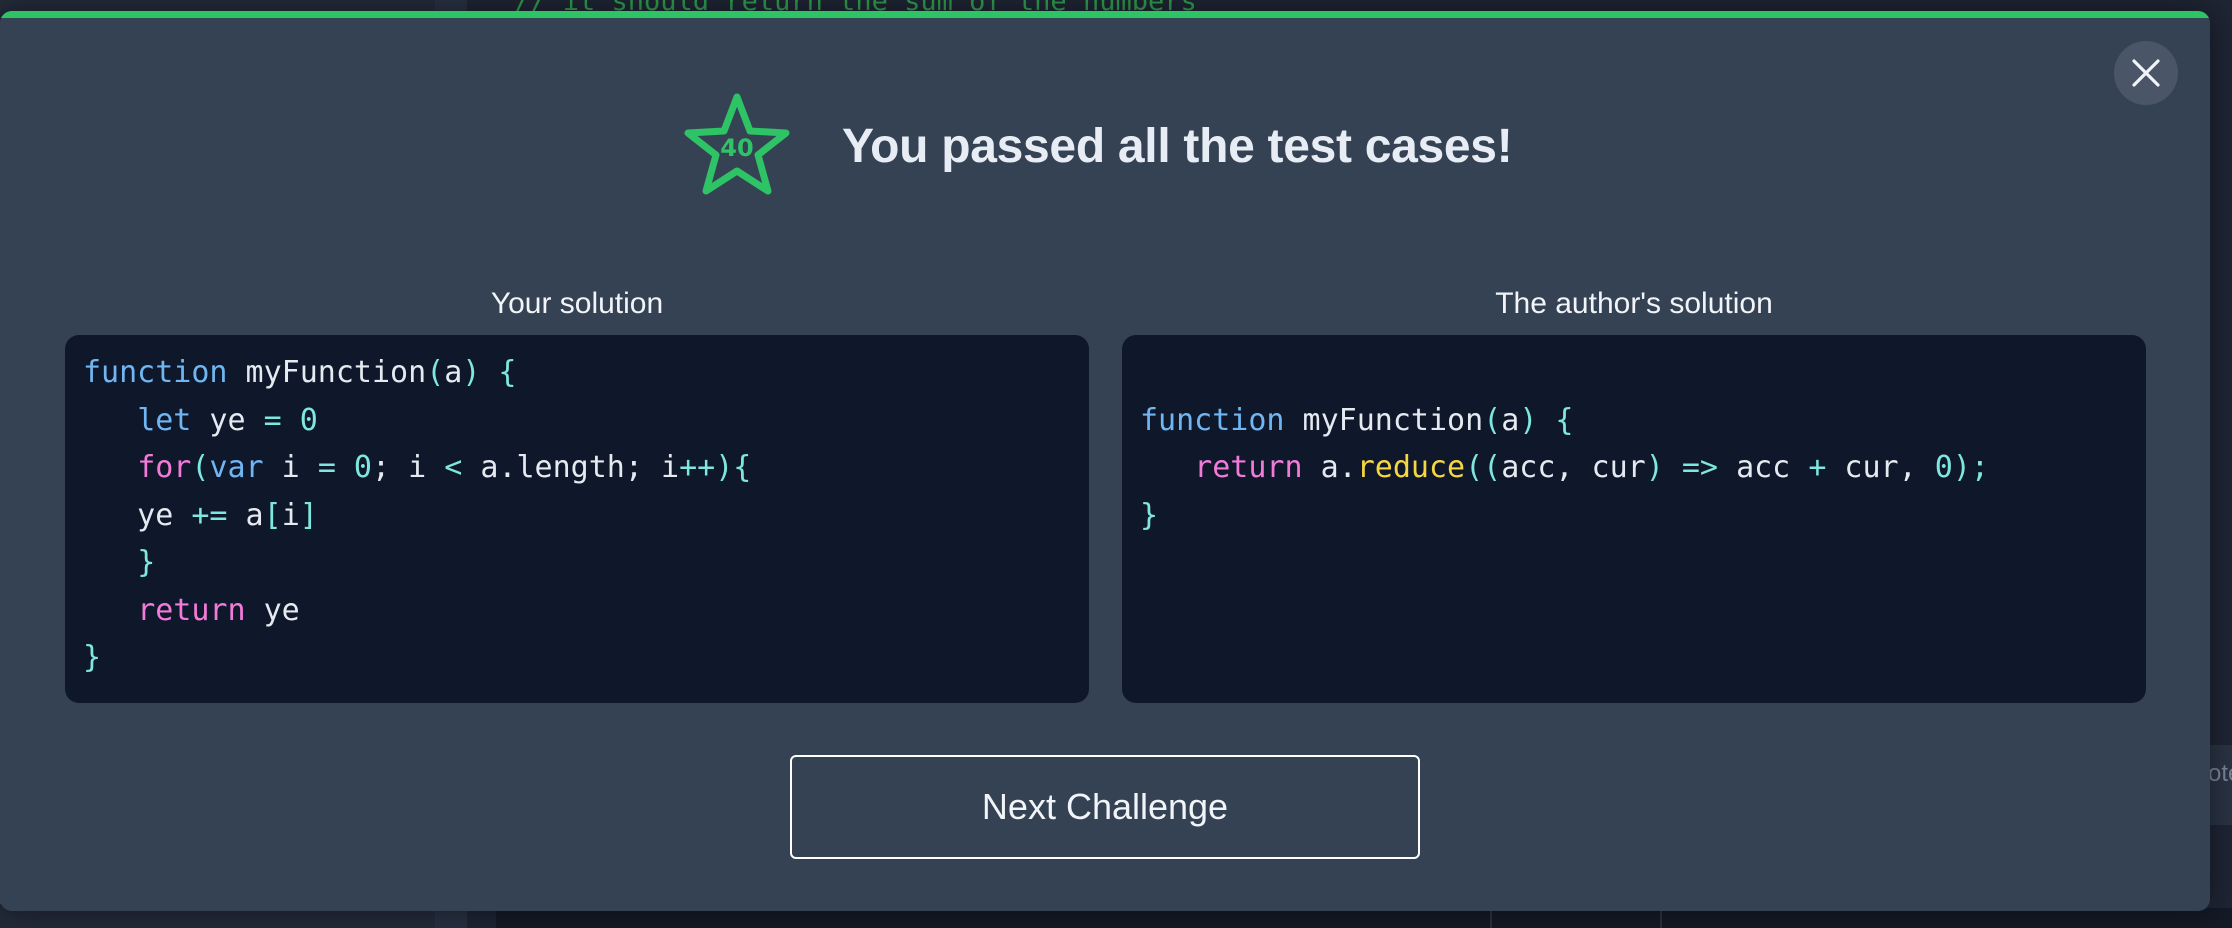  I want to click on code-token: cur,, so click(1880, 467).